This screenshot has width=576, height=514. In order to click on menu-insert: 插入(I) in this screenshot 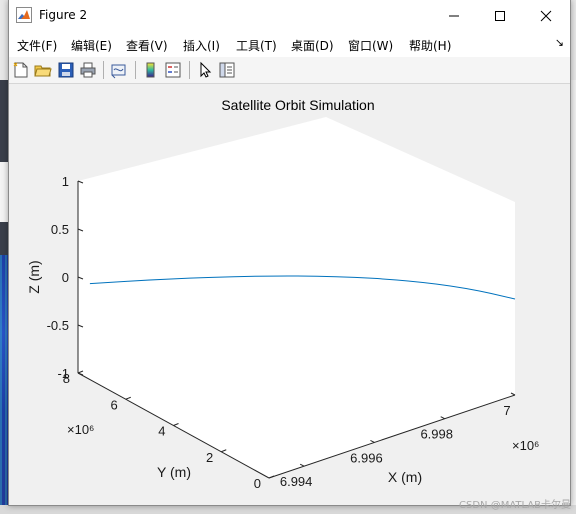, I will do `click(201, 45)`.